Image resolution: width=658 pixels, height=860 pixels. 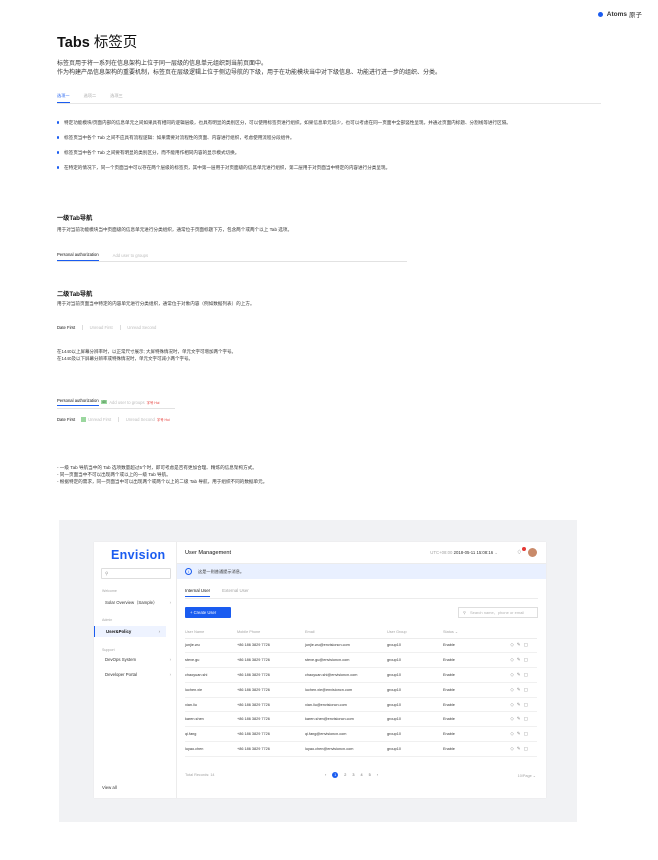 What do you see at coordinates (468, 632) in the screenshot?
I see `column-header: Status ⌄` at bounding box center [468, 632].